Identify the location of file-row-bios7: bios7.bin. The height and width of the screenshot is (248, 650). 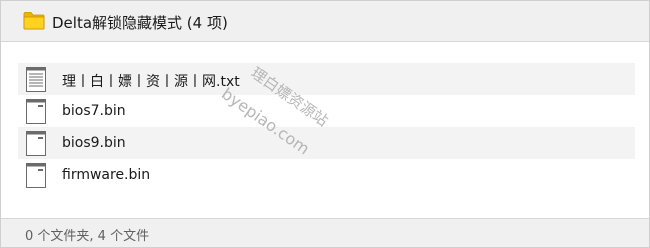
(326, 111).